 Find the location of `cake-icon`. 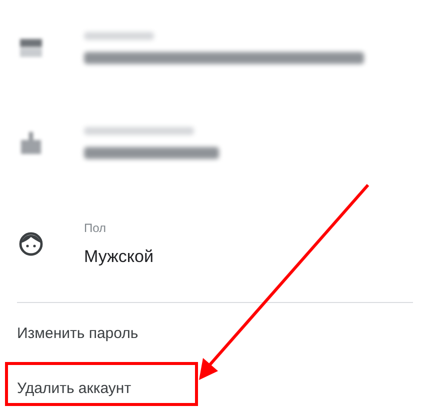

cake-icon is located at coordinates (31, 143).